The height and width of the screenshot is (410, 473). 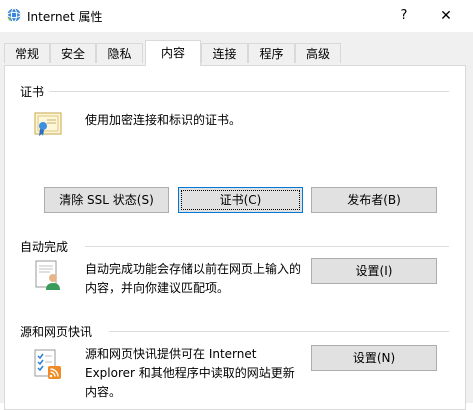 I want to click on tab-connections: 连接, so click(x=224, y=53).